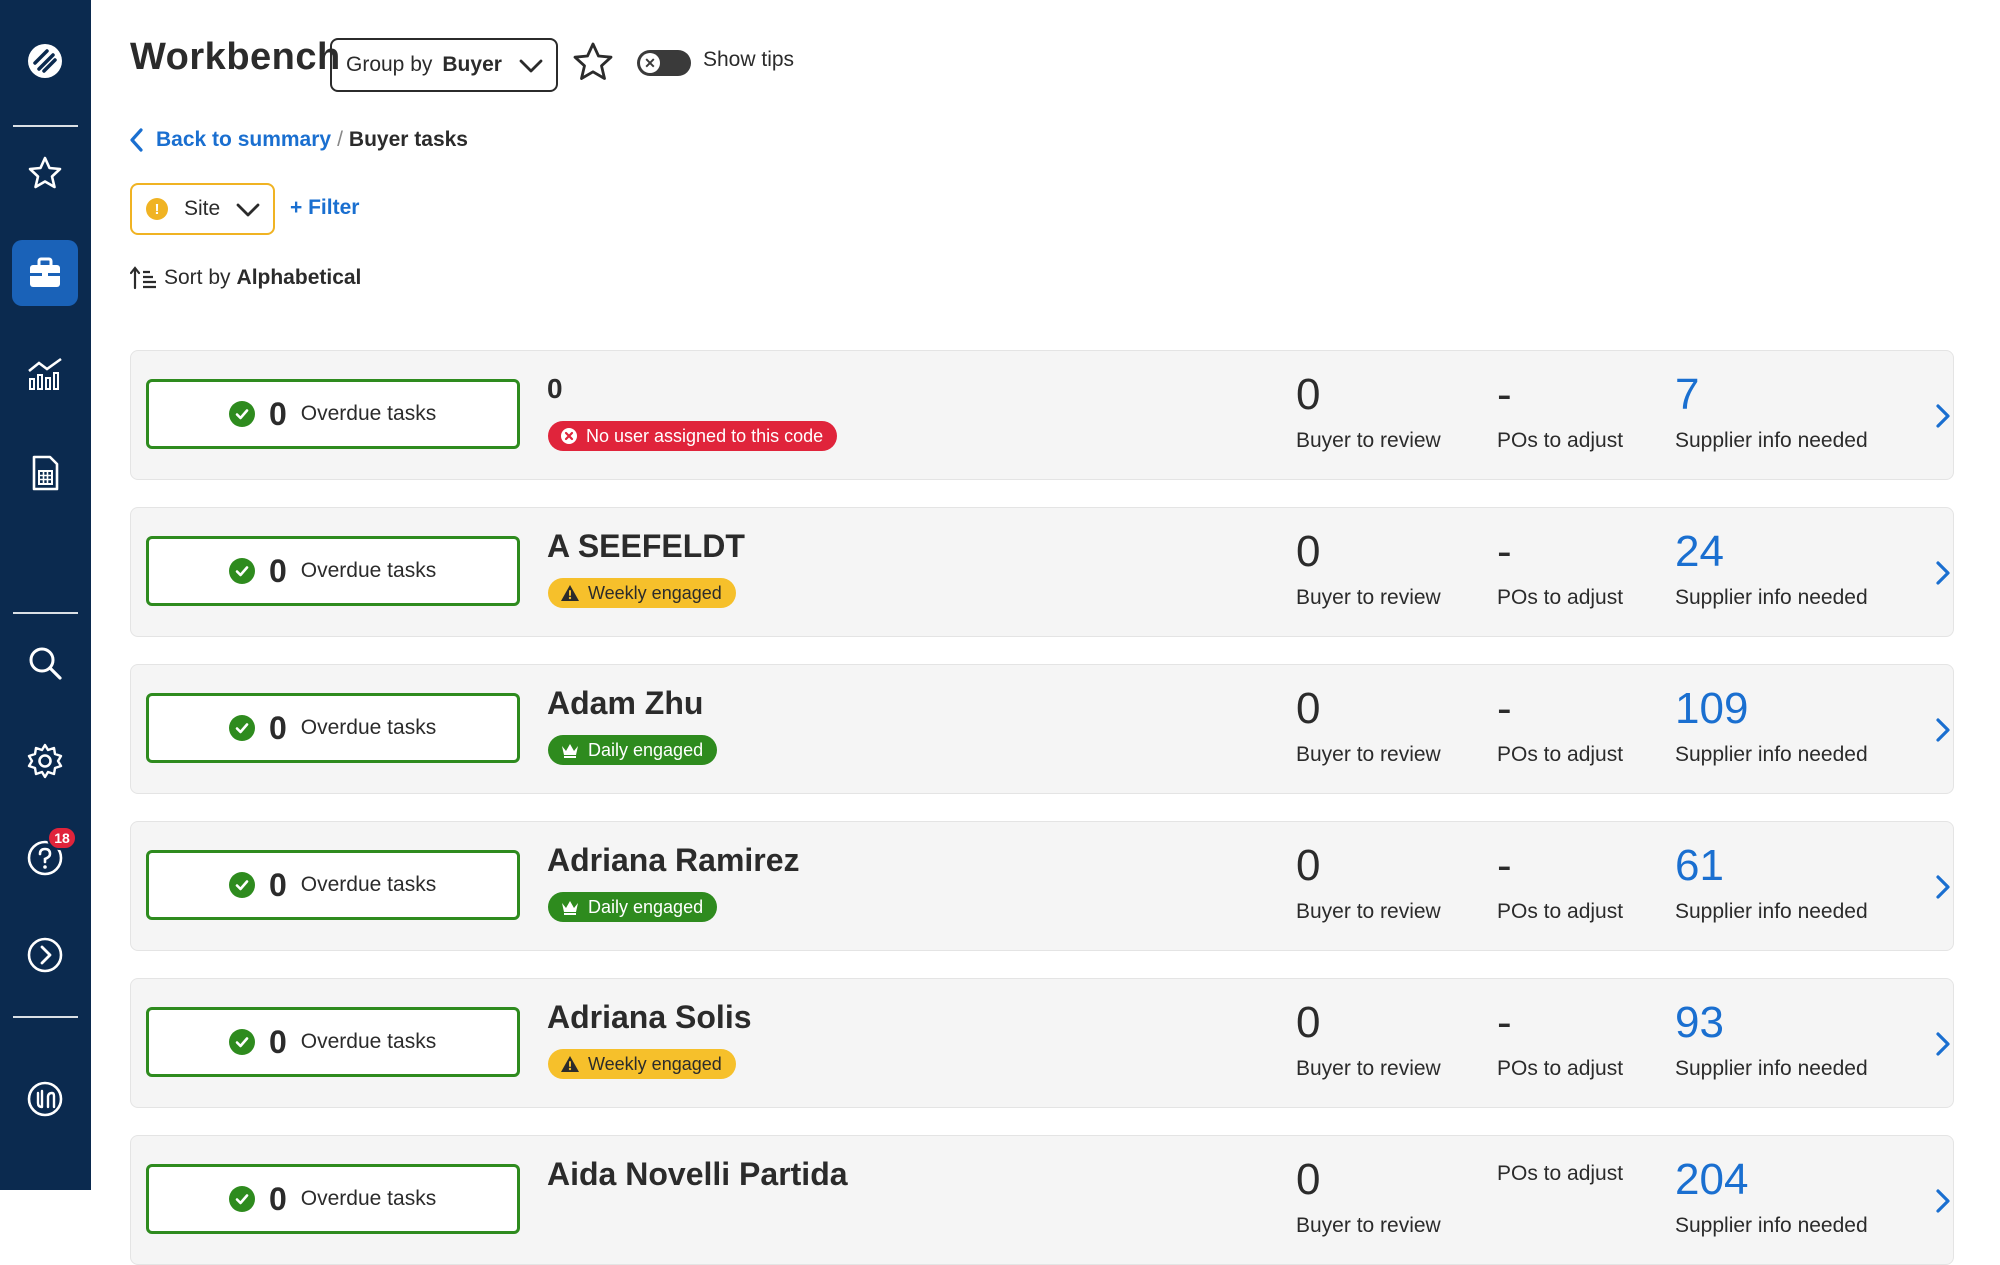  I want to click on expand-sidebar-chevron-icon, so click(45, 955).